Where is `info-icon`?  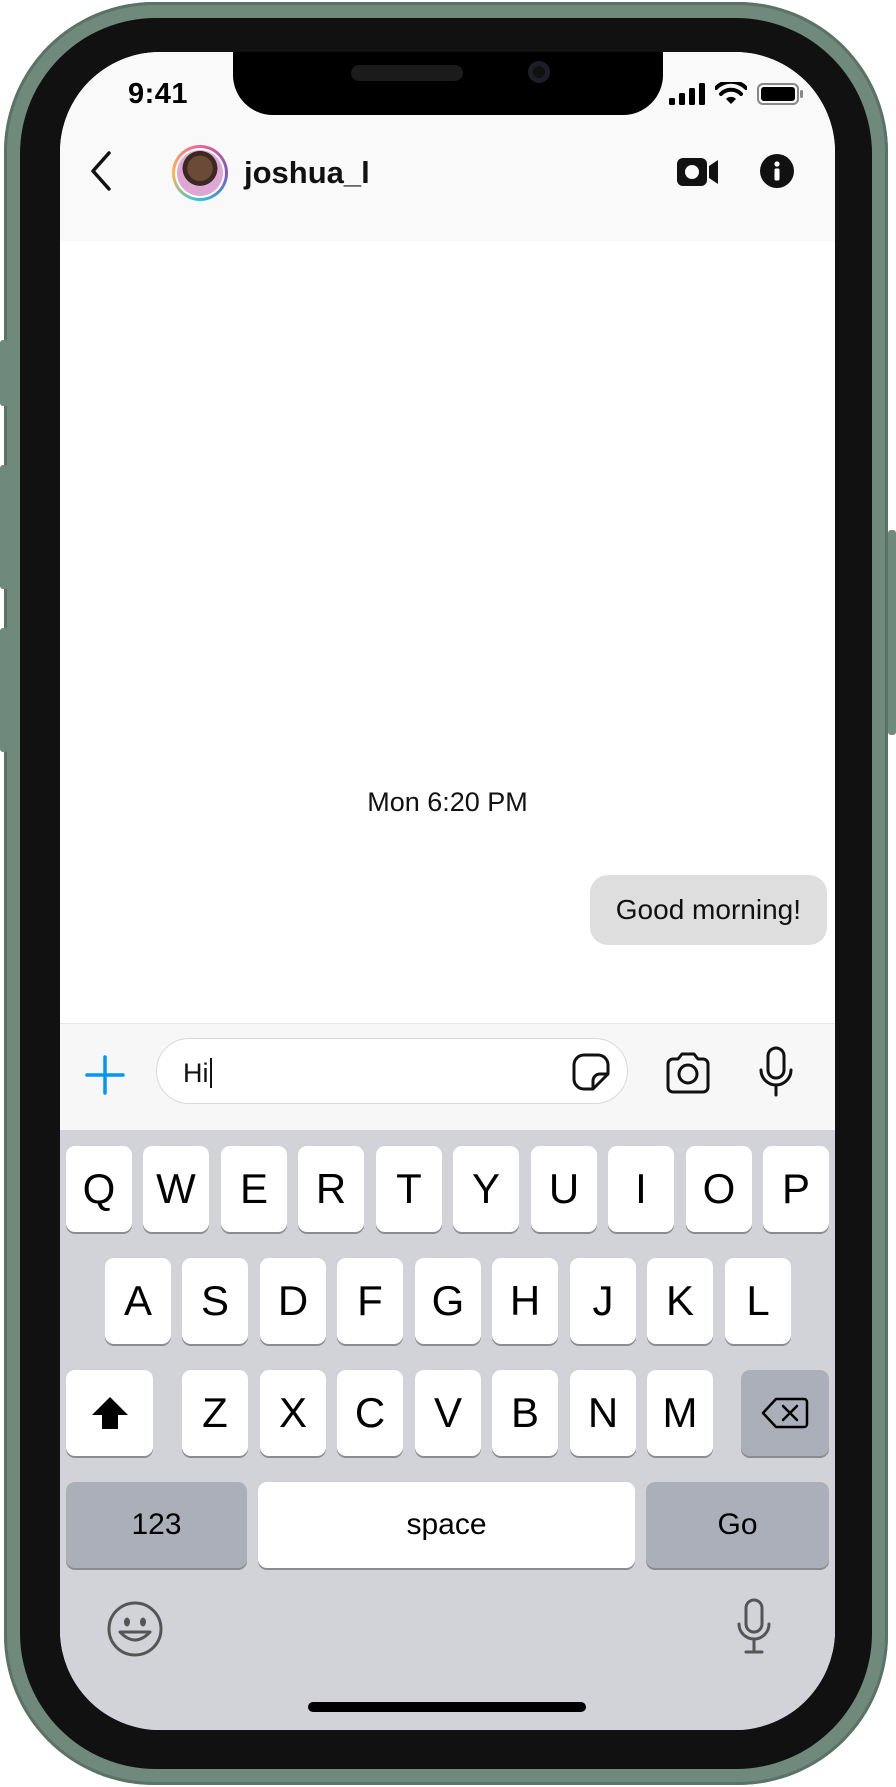 info-icon is located at coordinates (777, 171).